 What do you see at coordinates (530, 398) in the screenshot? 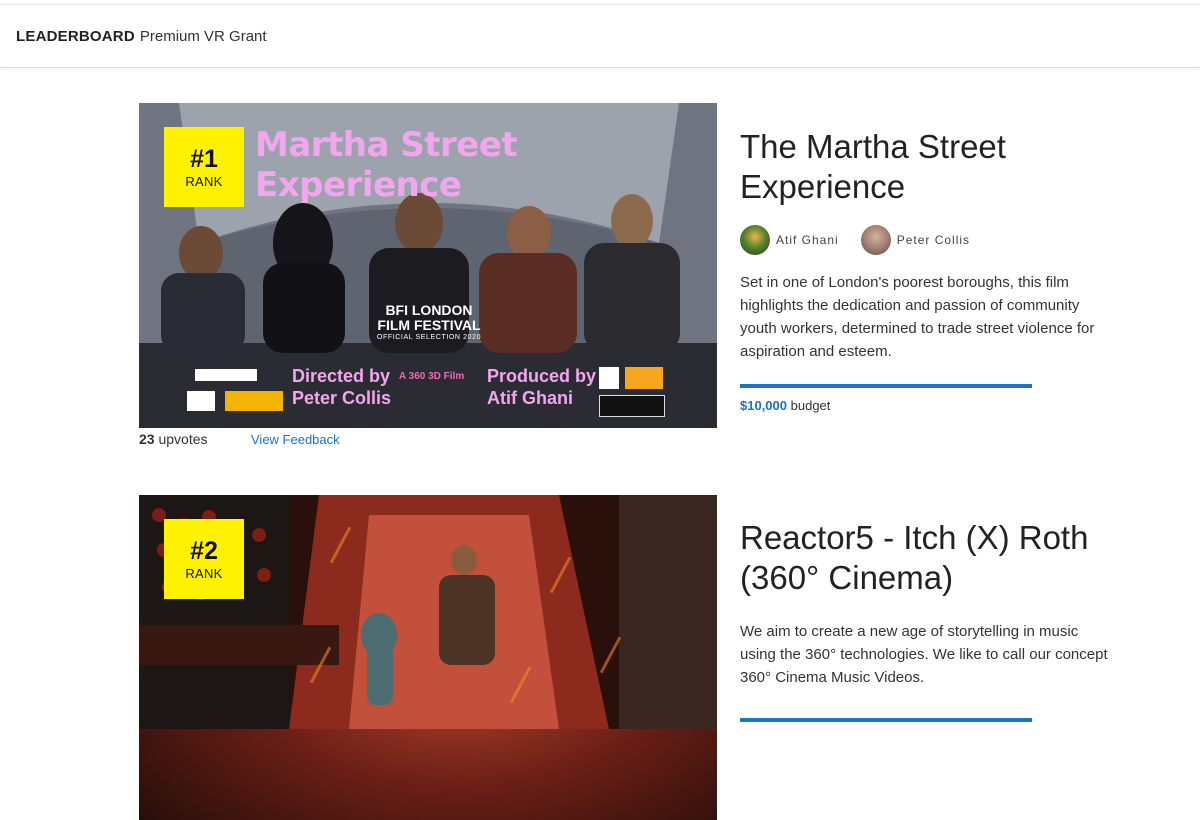
I see `producer-name: Atif Ghani` at bounding box center [530, 398].